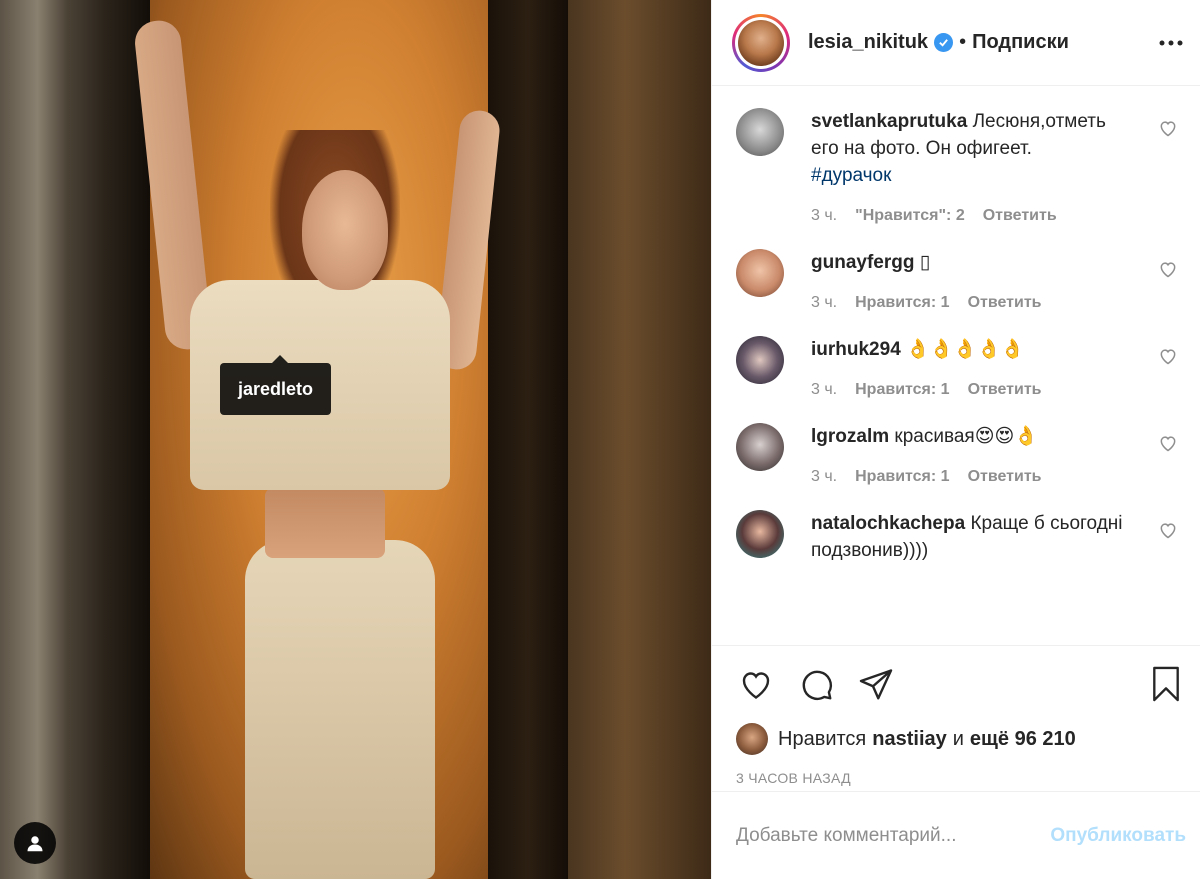 The width and height of the screenshot is (1200, 879). What do you see at coordinates (965, 349) in the screenshot?
I see `comment-message: 👌👌👌👌👌` at bounding box center [965, 349].